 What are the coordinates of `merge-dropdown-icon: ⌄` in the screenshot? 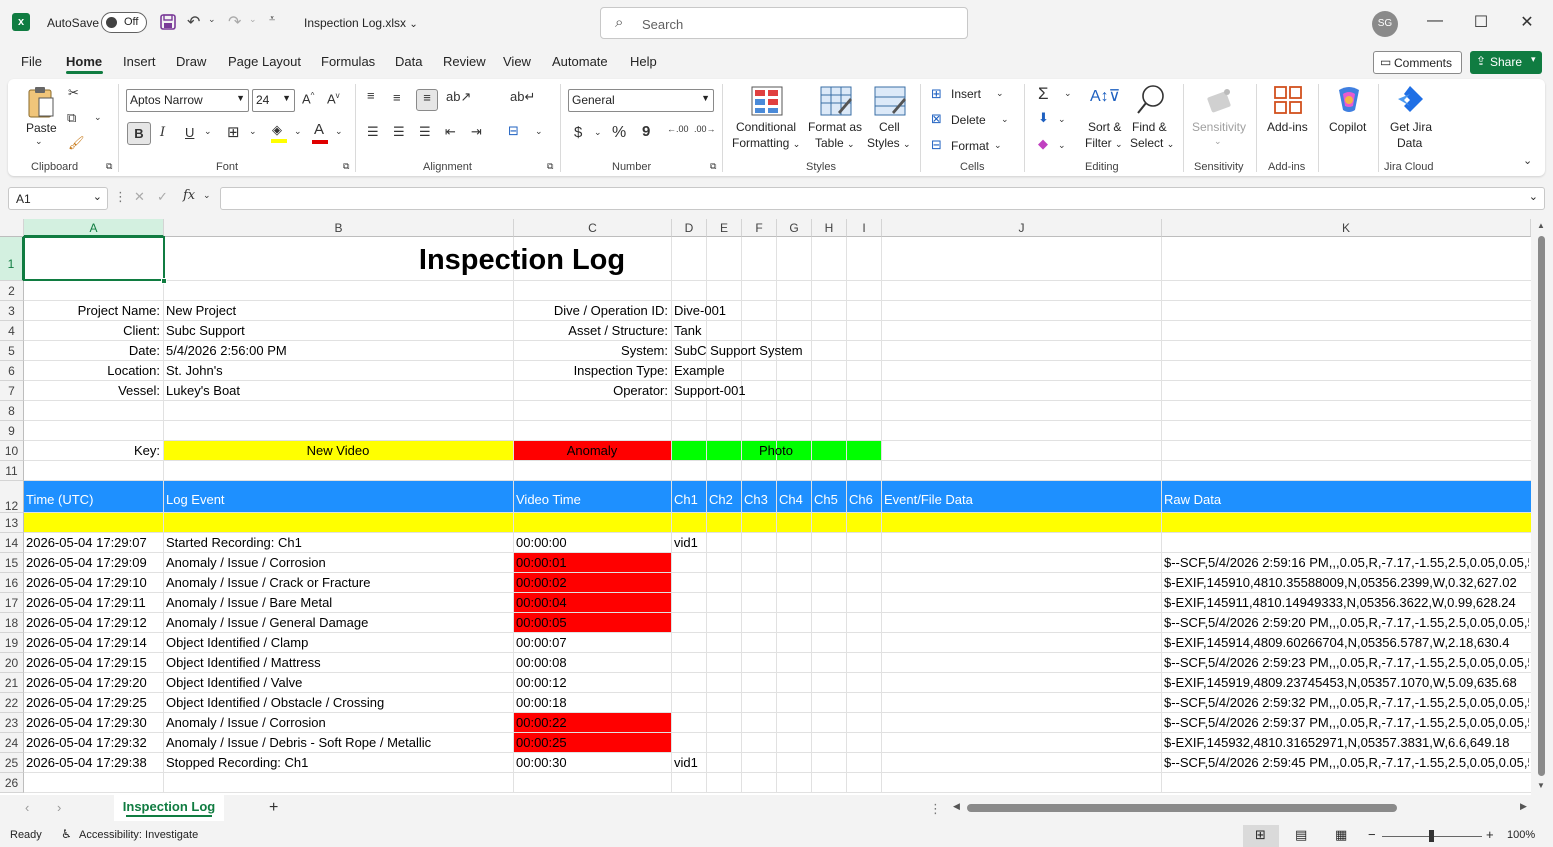 It's located at (539, 131).